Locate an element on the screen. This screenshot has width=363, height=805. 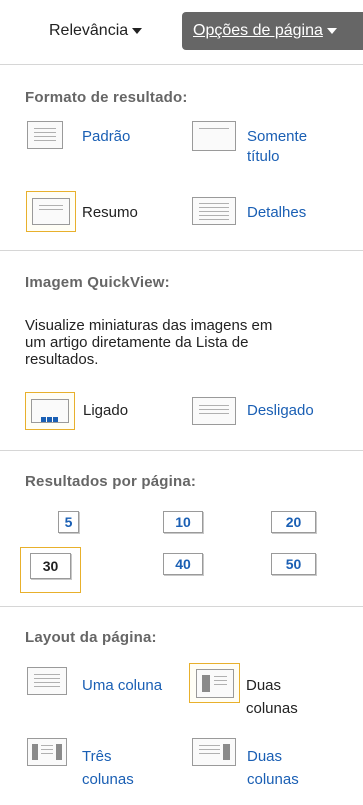
page-options-button: Opções de página is located at coordinates (272, 31).